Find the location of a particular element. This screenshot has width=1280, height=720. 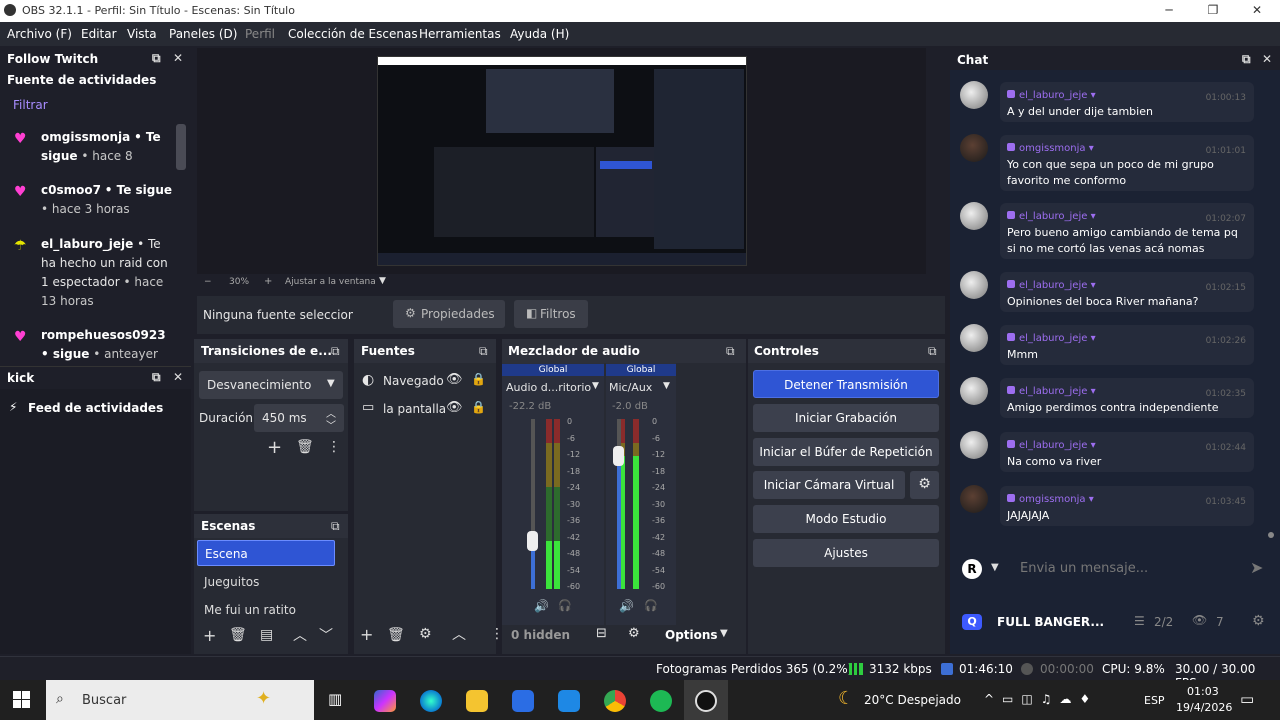

chrome-icon is located at coordinates (615, 701).